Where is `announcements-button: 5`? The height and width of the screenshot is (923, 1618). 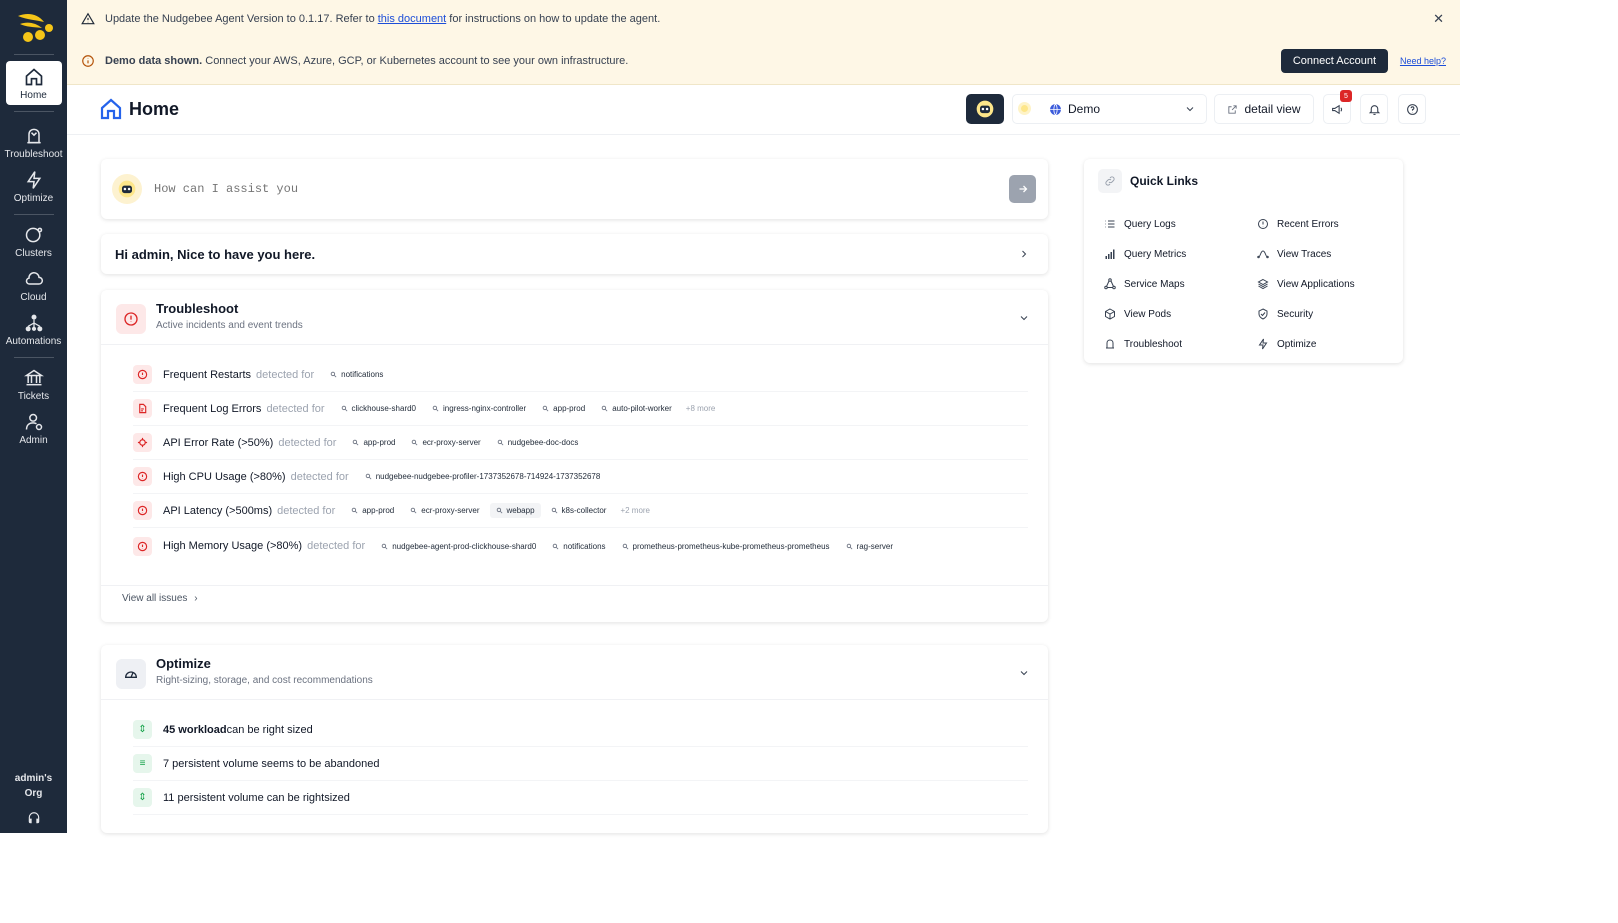 announcements-button: 5 is located at coordinates (1337, 107).